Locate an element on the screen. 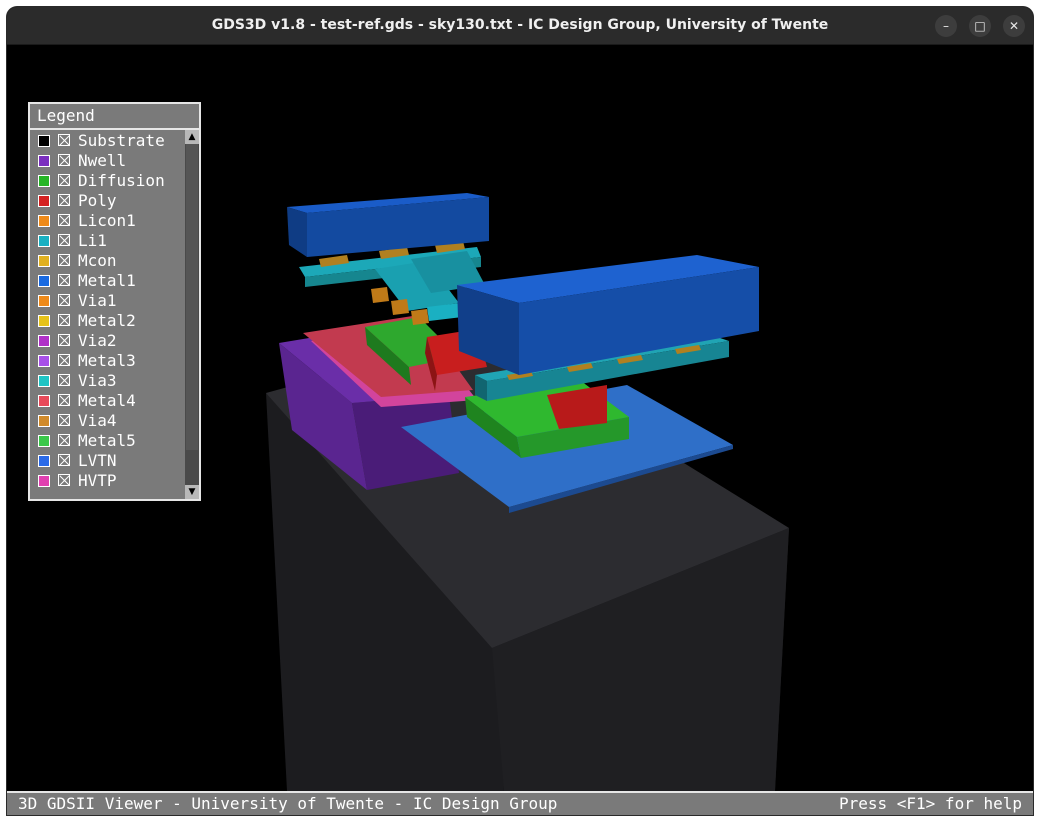  legend-item-lvtn: LVTN is located at coordinates (108, 461).